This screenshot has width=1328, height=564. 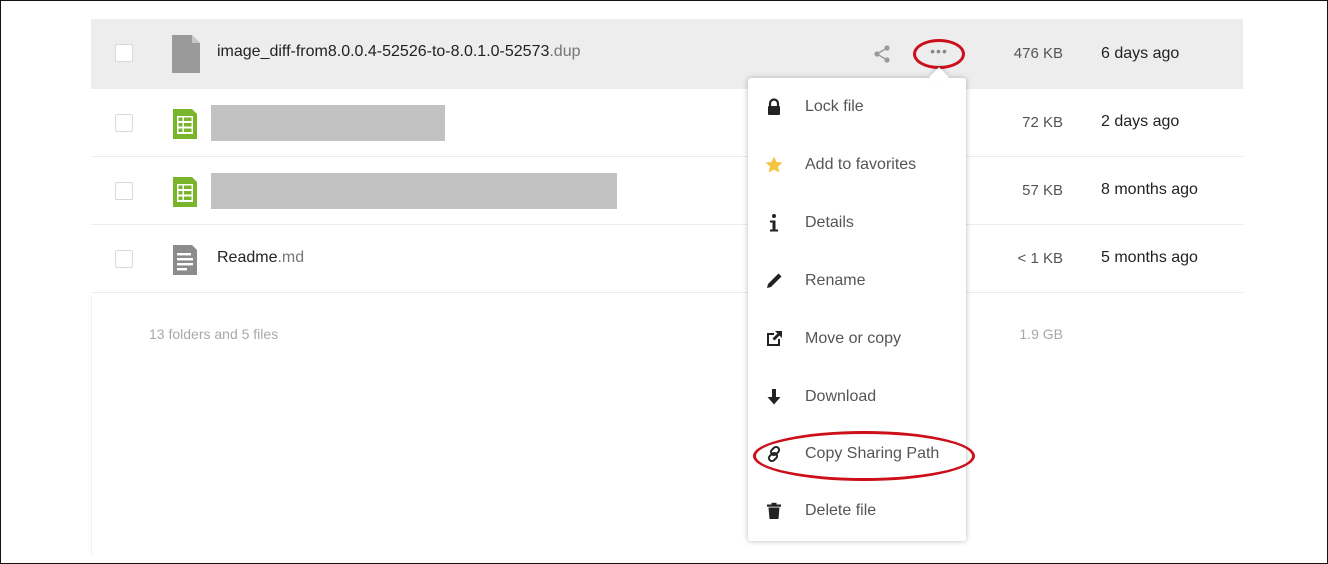 I want to click on ellipsis-icon: •••, so click(x=939, y=51).